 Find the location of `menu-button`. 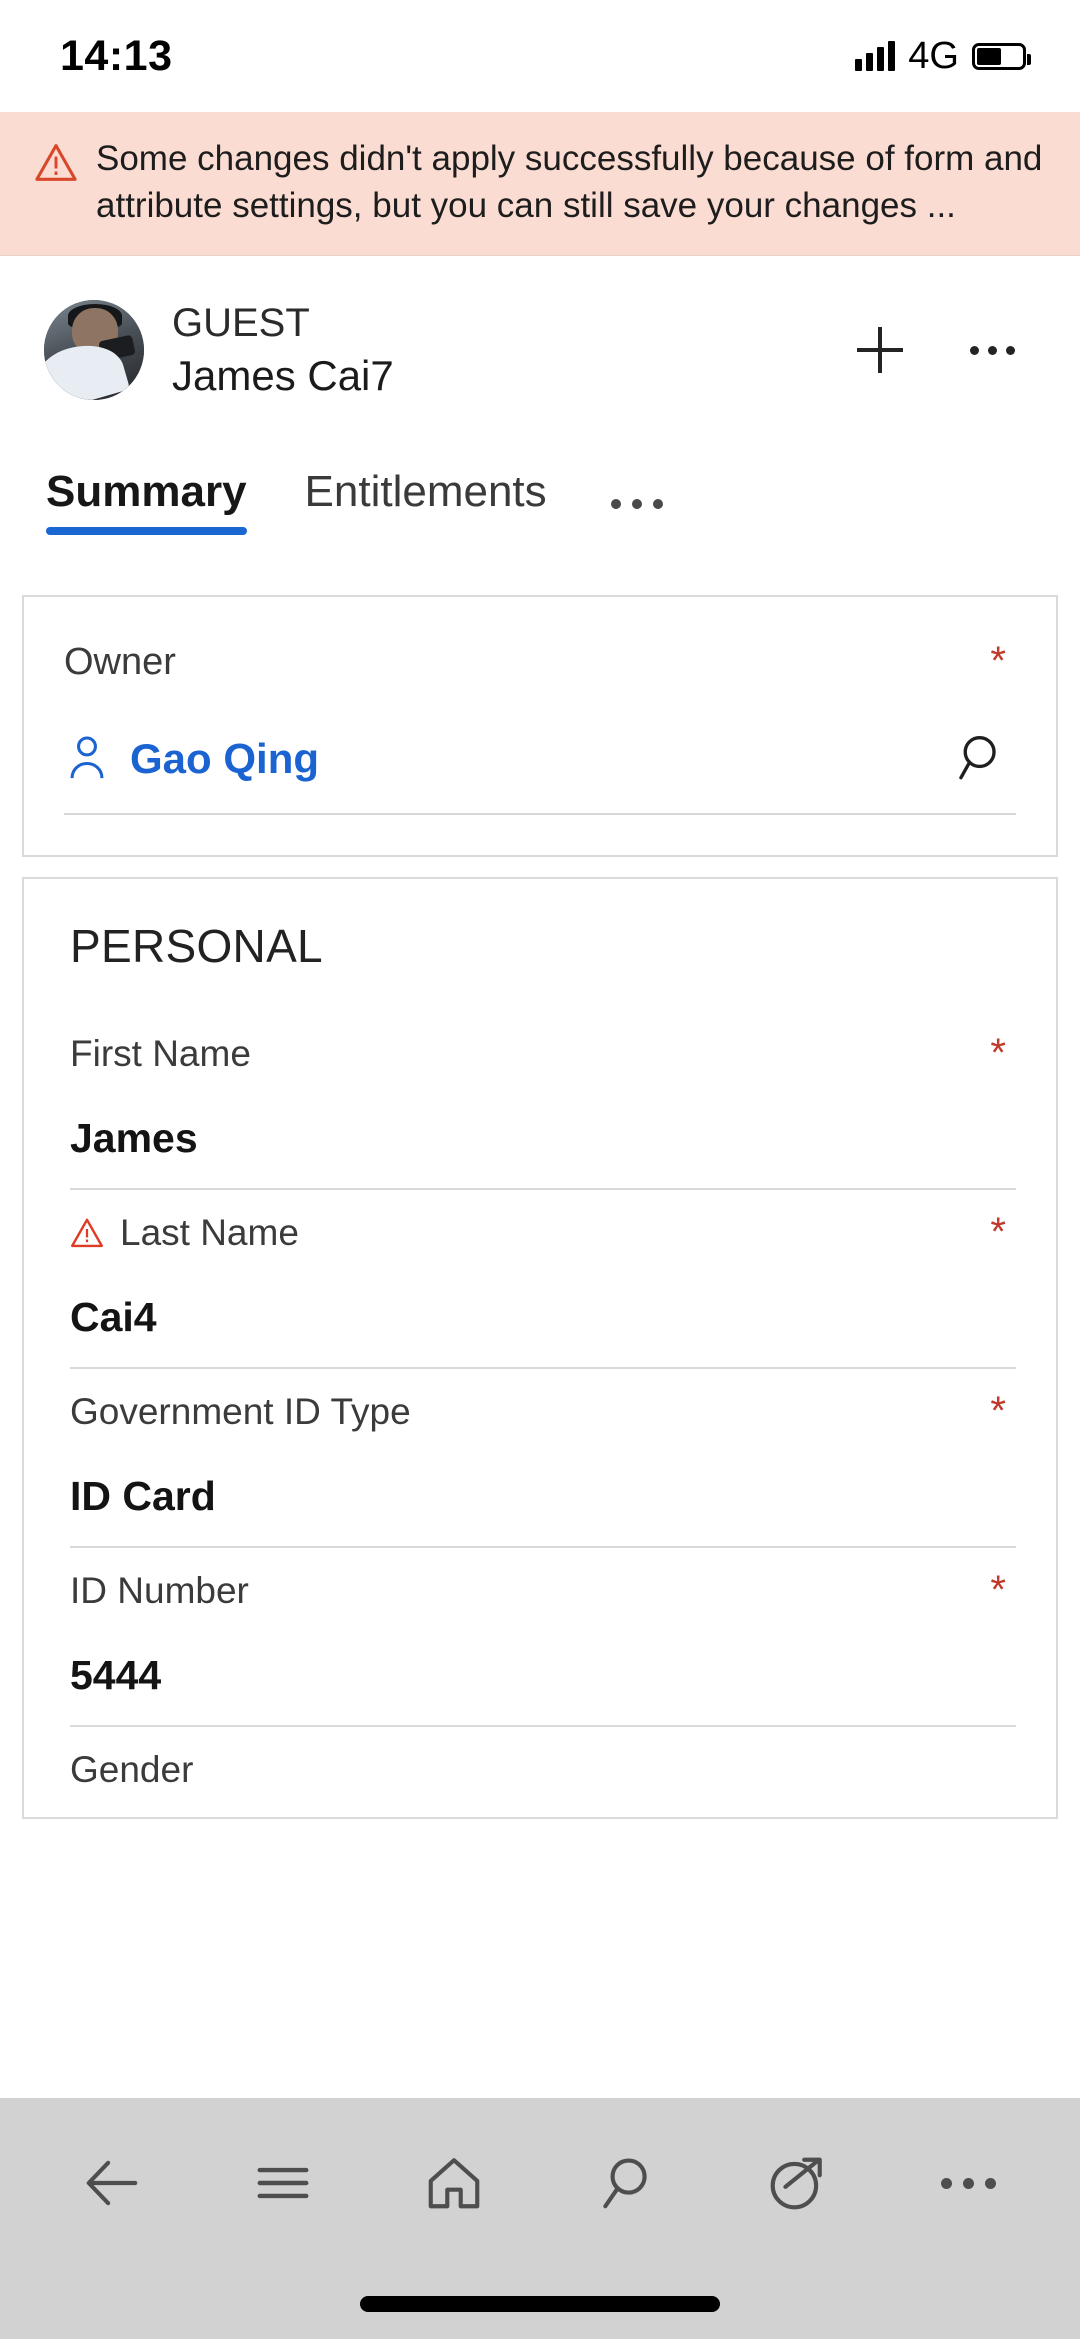

menu-button is located at coordinates (283, 2183).